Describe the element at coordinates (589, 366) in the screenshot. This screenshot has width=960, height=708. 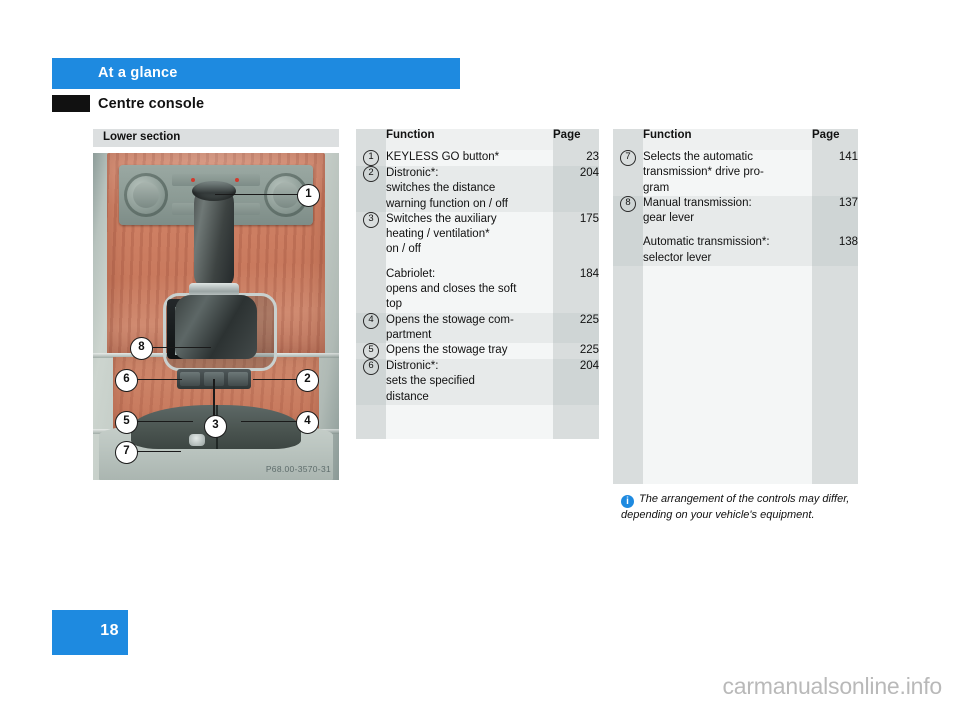
I see `page-reference: 204` at that location.